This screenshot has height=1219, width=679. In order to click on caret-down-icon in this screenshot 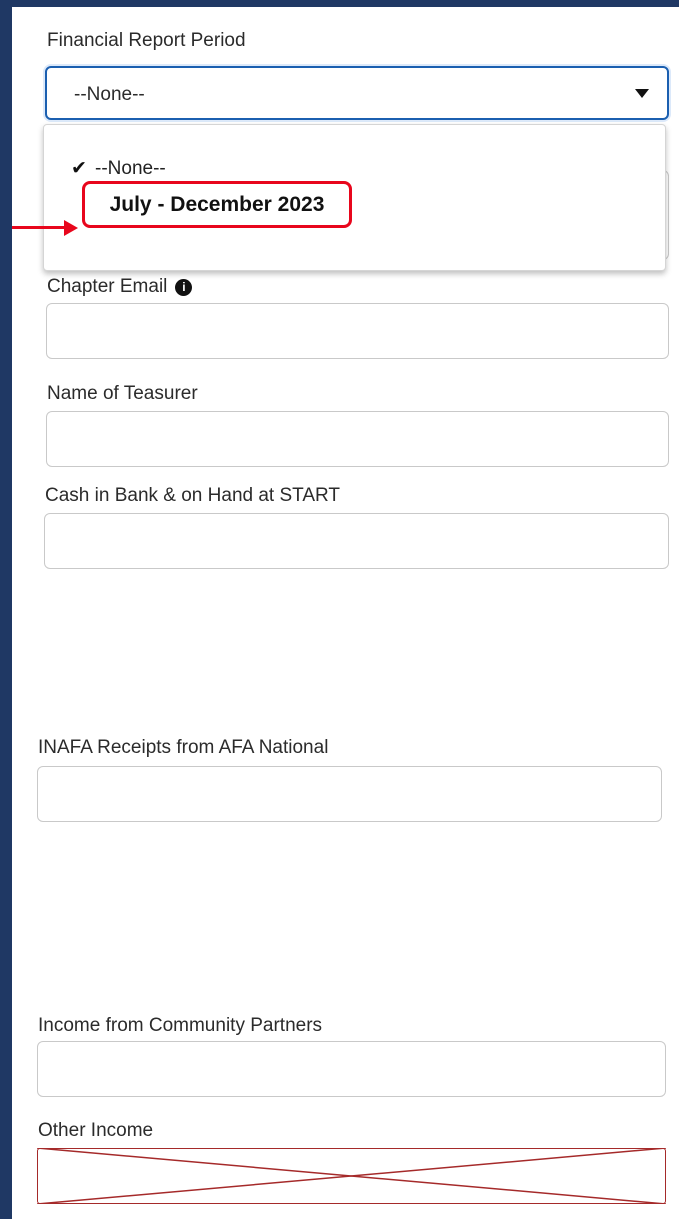, I will do `click(642, 93)`.